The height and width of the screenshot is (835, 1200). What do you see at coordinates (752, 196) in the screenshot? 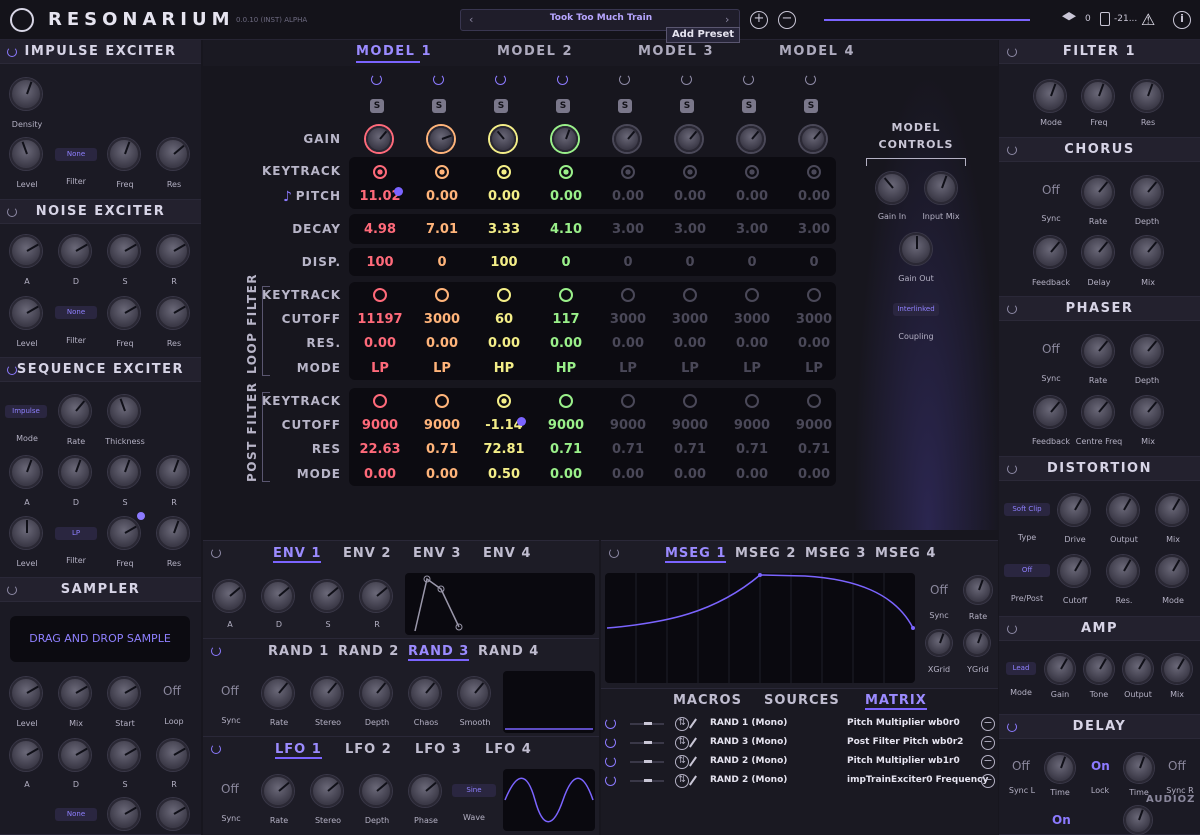
I see `model-7-pitch: 0.00` at bounding box center [752, 196].